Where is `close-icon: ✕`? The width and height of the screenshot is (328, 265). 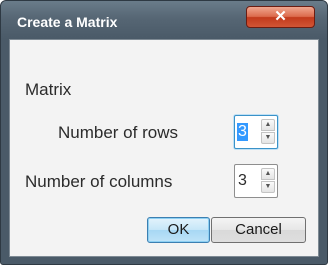
close-icon: ✕ is located at coordinates (280, 16).